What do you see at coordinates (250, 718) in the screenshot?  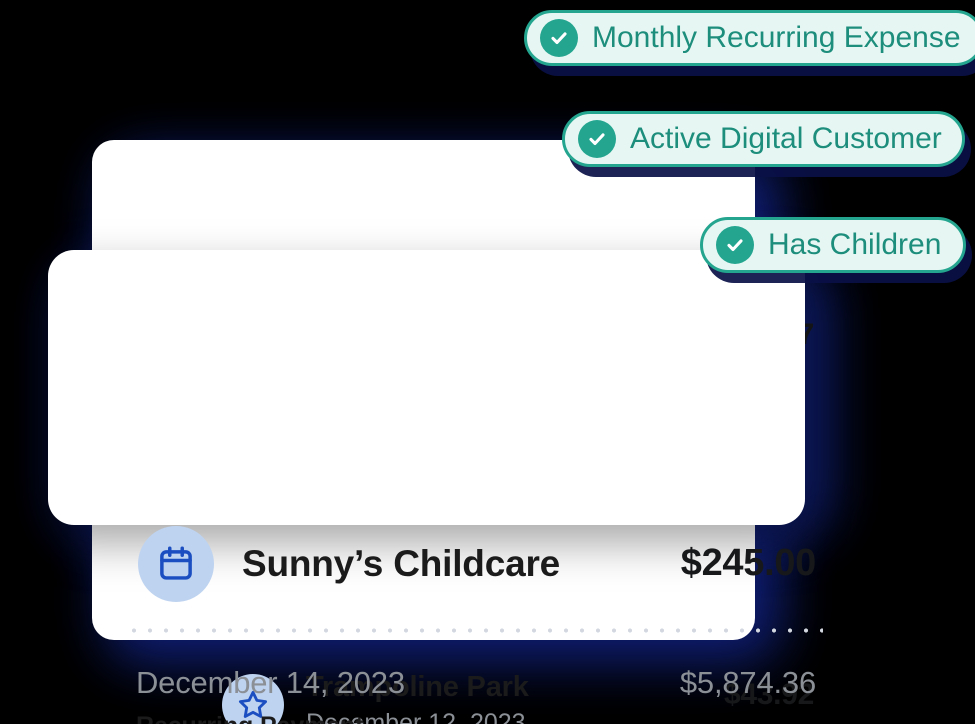 I see `summary-label: Recurring Payment` at bounding box center [250, 718].